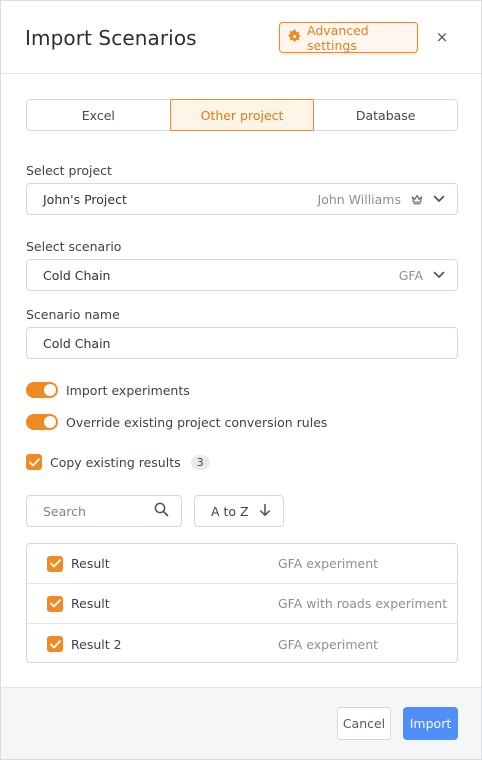 Image resolution: width=482 pixels, height=760 pixels. What do you see at coordinates (200, 462) in the screenshot?
I see `results-count-badge: 3` at bounding box center [200, 462].